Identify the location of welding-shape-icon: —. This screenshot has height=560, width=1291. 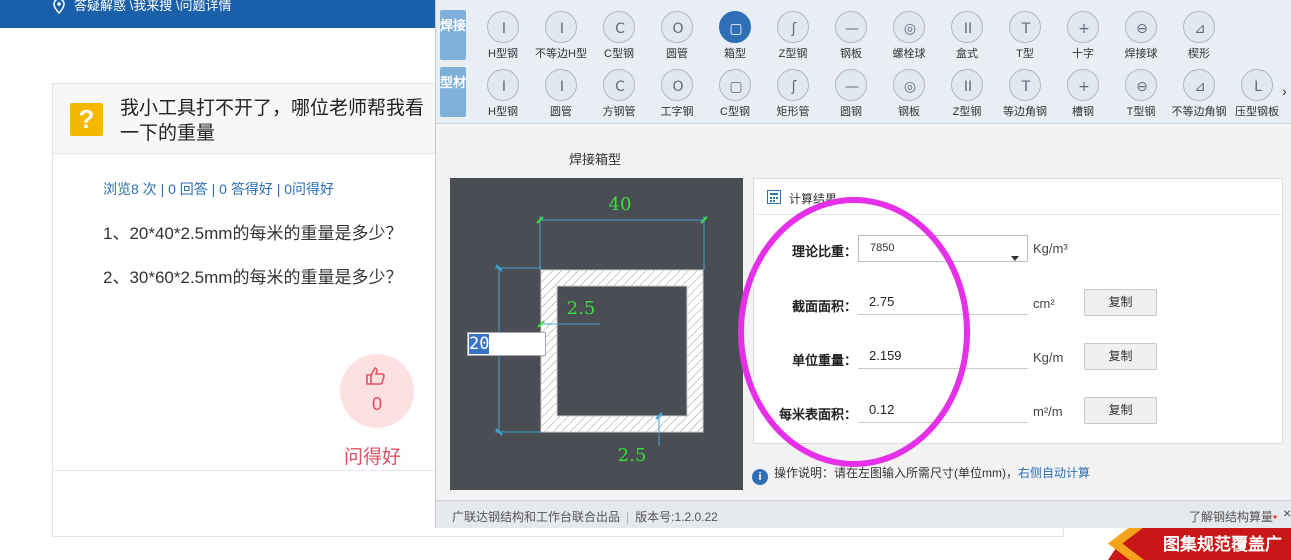
(851, 27).